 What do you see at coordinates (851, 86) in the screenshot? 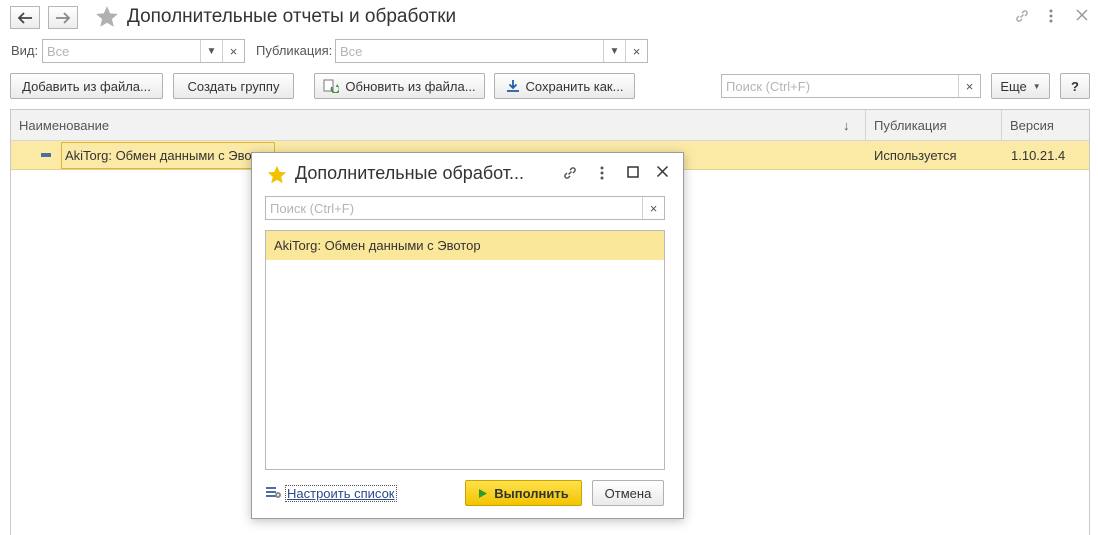
I see `search-input: Поиск (Ctrl+F) ×` at bounding box center [851, 86].